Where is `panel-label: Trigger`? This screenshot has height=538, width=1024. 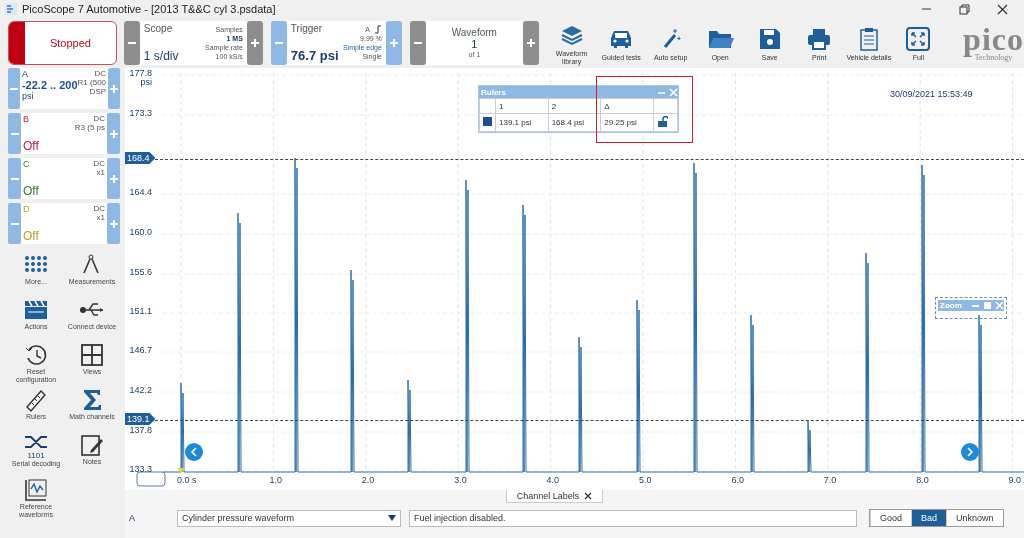 panel-label: Trigger is located at coordinates (307, 28).